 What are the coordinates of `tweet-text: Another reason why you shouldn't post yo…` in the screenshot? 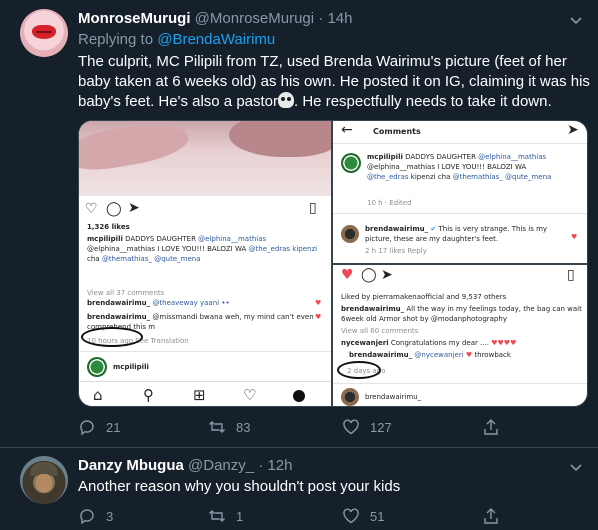 It's located at (239, 486).